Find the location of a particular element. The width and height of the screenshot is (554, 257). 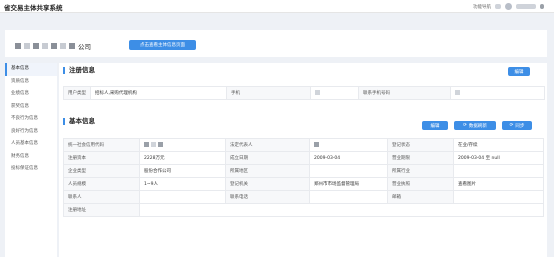

refresh-data-button: ⟳ 数据刷新 is located at coordinates (475, 125).